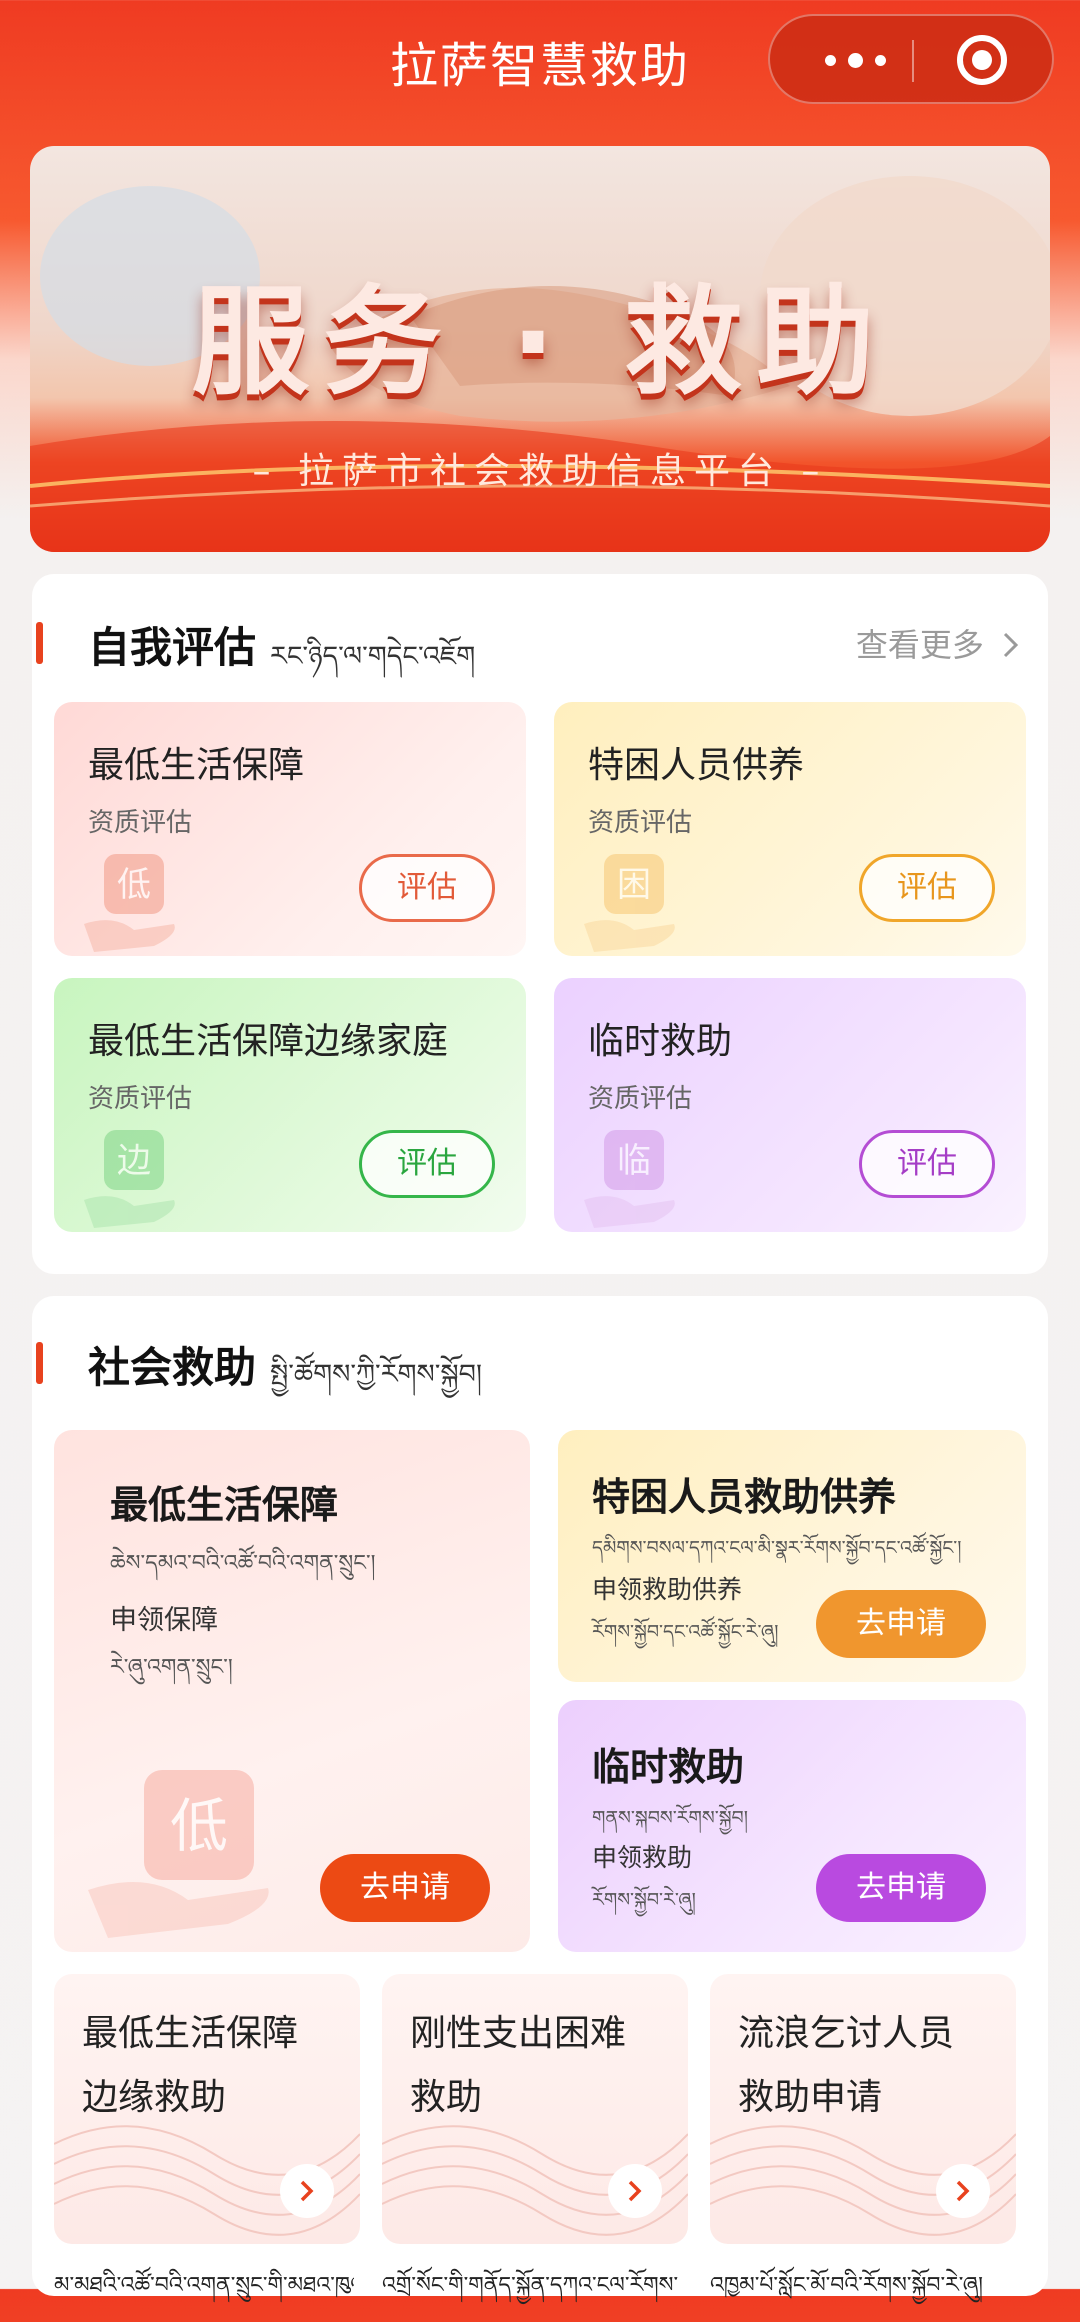 The width and height of the screenshot is (1080, 2322). Describe the element at coordinates (634, 1161) in the screenshot. I see `svg-text: 临` at that location.